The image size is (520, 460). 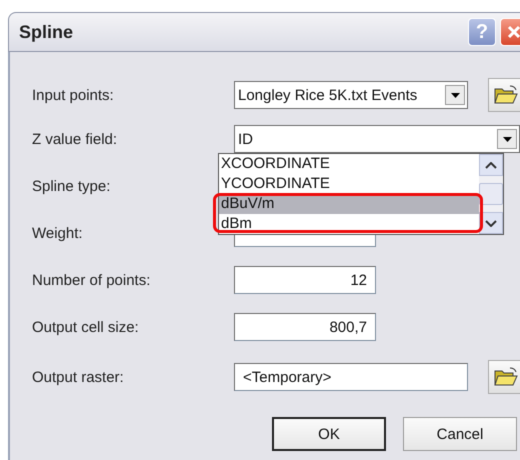 What do you see at coordinates (305, 280) in the screenshot?
I see `input-field: 12` at bounding box center [305, 280].